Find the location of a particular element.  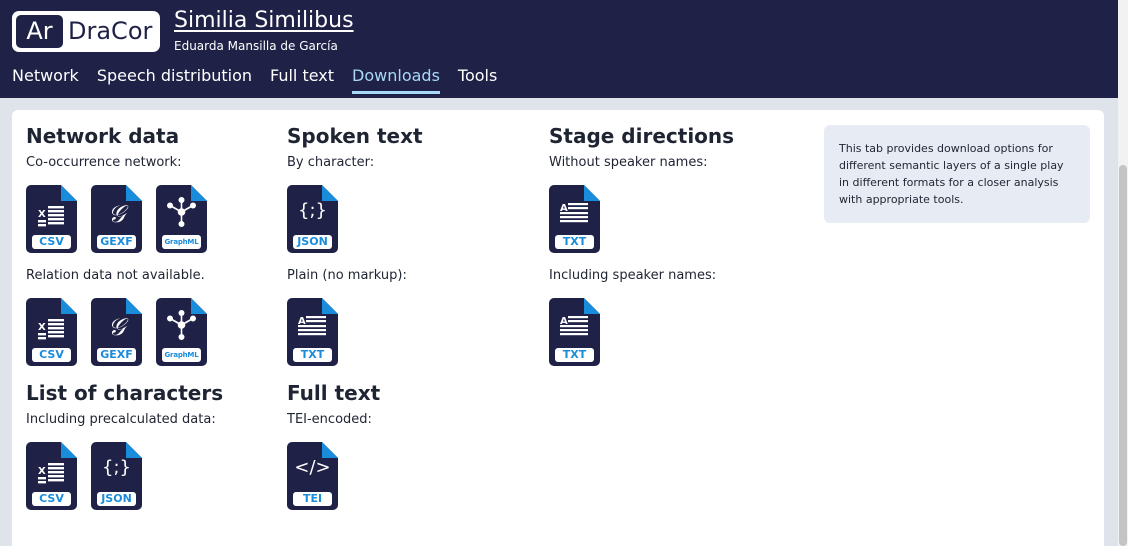

relation-downloads: X CSV 𝒢 GEXF GraphML is located at coordinates (116, 332).